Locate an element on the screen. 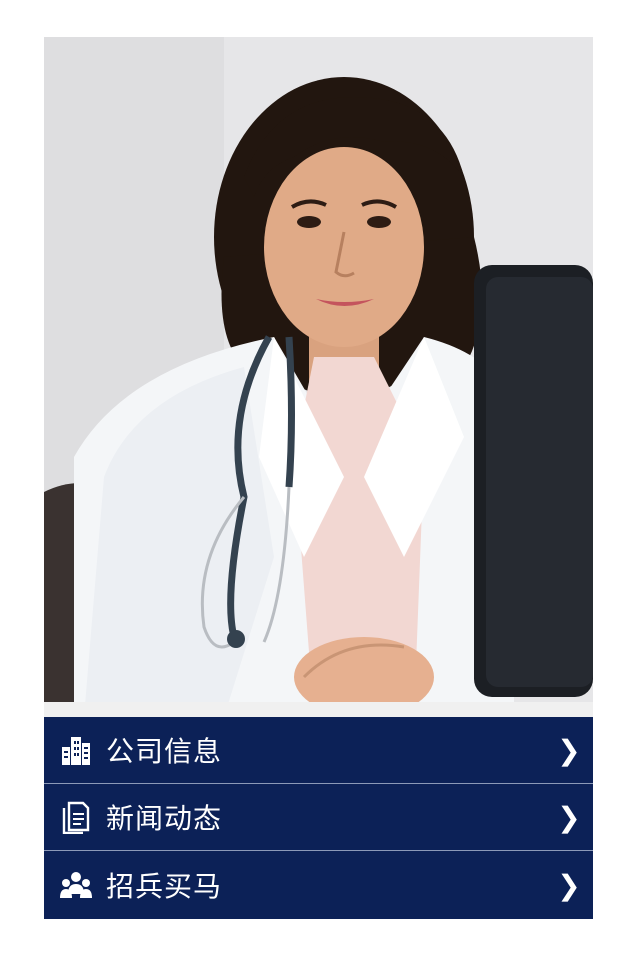  menu-item-label: 招兵买马 is located at coordinates (164, 886).